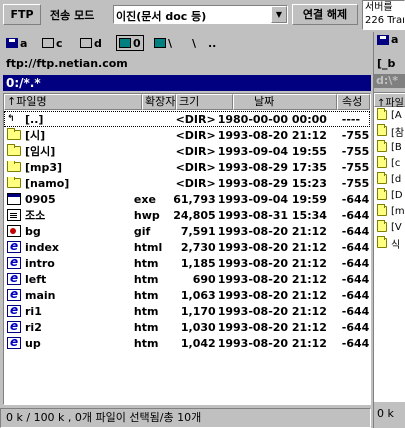 This screenshot has height=428, width=405. What do you see at coordinates (91, 43) in the screenshot?
I see `drive-d-button: d` at bounding box center [91, 43].